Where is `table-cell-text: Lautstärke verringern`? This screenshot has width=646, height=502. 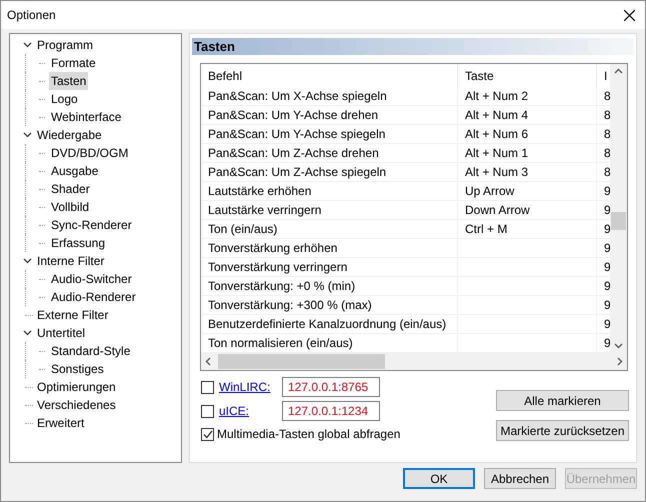 table-cell-text: Lautstärke verringern is located at coordinates (265, 210).